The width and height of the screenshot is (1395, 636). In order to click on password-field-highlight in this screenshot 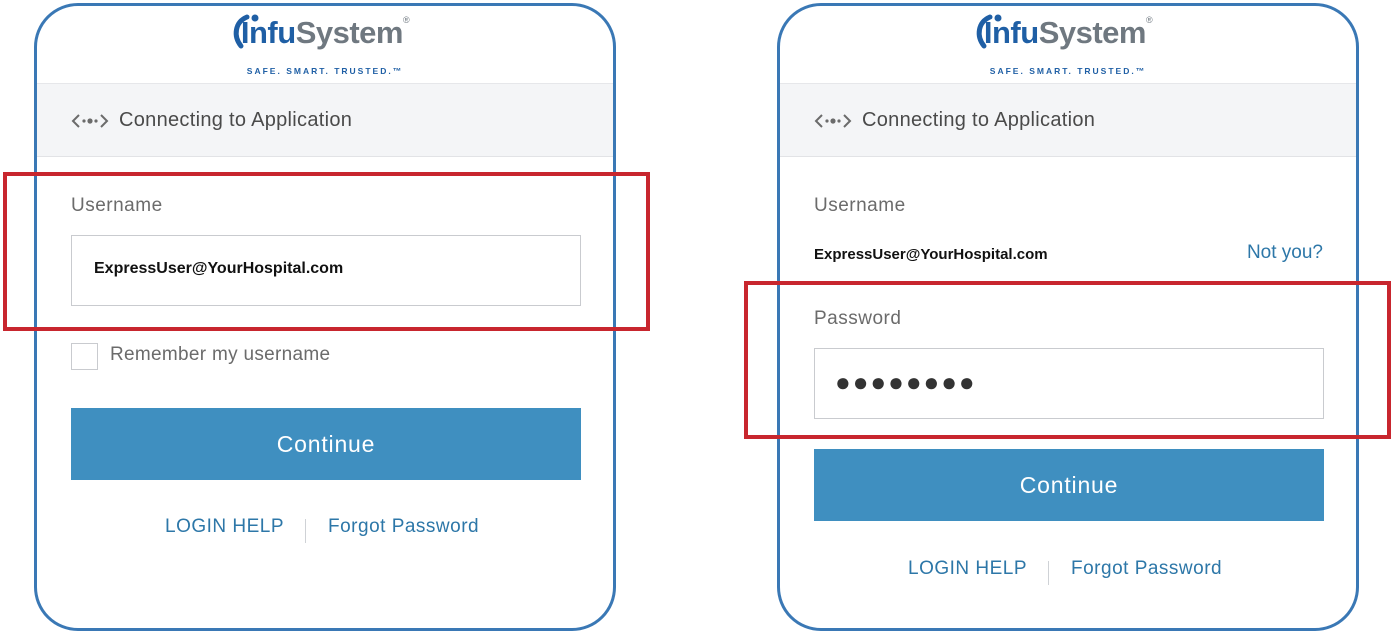, I will do `click(1067, 360)`.